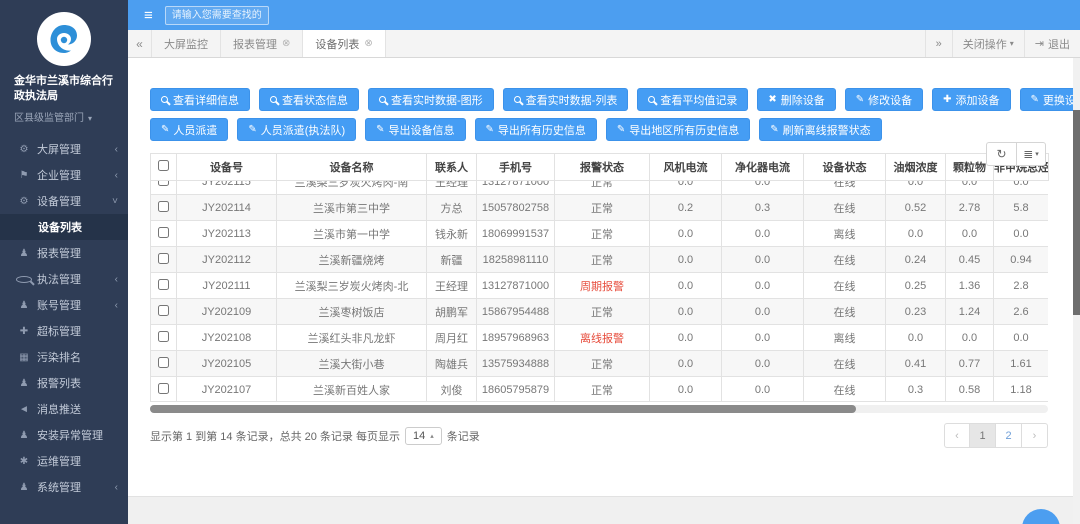  I want to click on cell-fan_current: 0.0, so click(685, 188).